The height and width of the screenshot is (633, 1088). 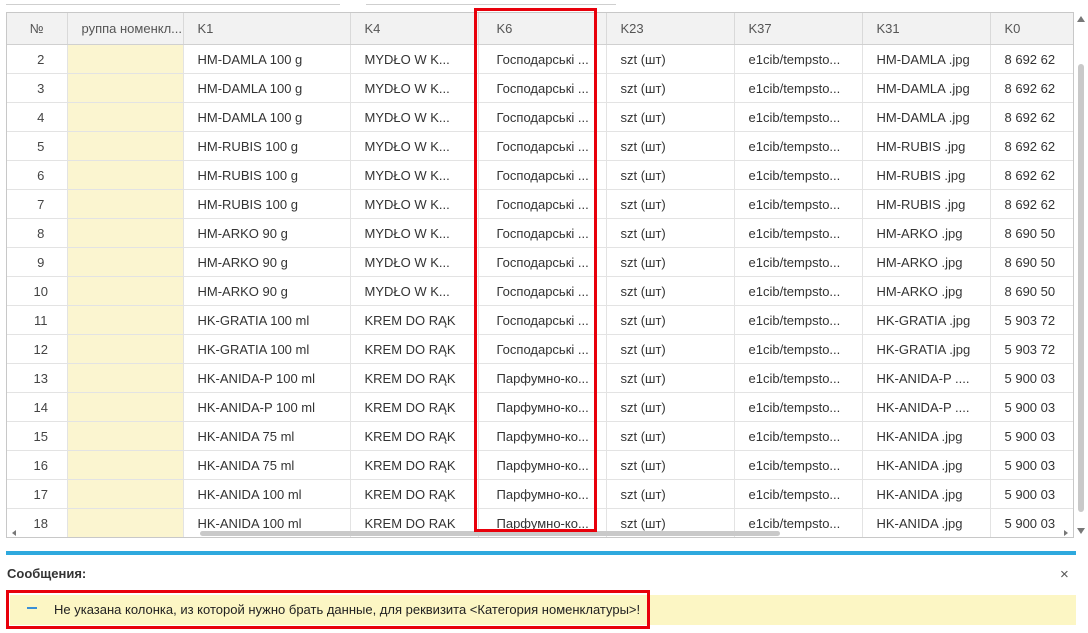 I want to click on scroll-left-icon, so click(x=14, y=533).